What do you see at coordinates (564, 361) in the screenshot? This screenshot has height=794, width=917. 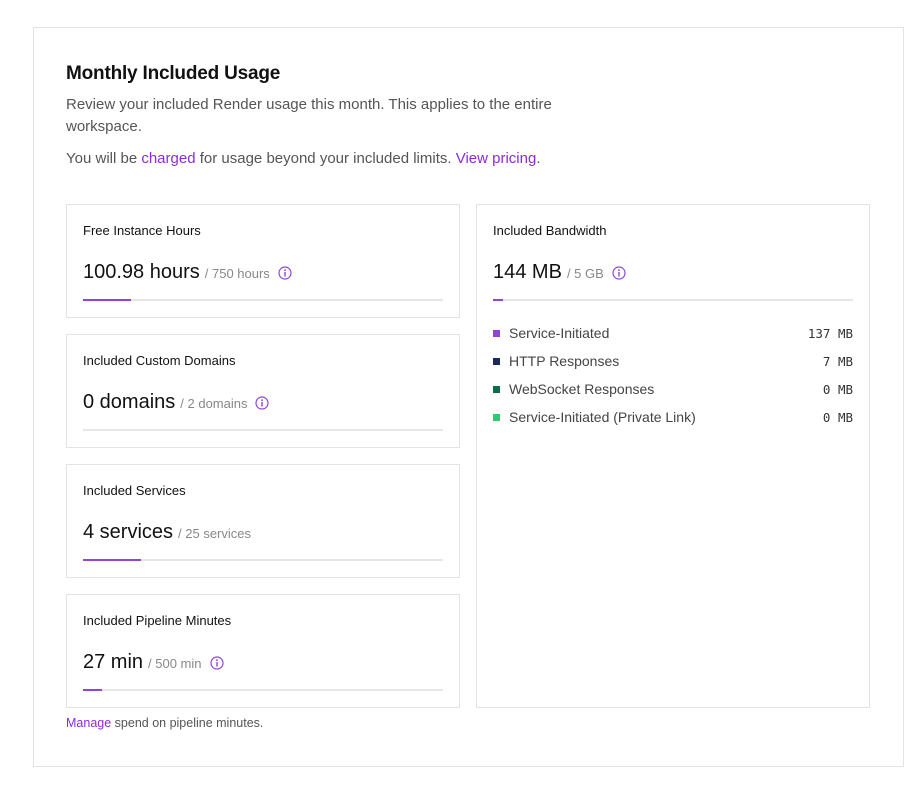 I see `legend-label: HTTP Responses` at bounding box center [564, 361].